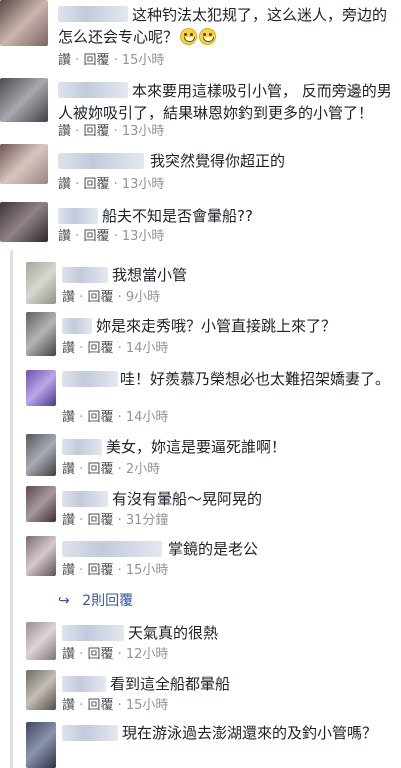 The image size is (401, 768). Describe the element at coordinates (223, 26) in the screenshot. I see `comment-body: 这种钓法太犯规了，这么迷人，旁边的怎么还会专心呢？` at that location.